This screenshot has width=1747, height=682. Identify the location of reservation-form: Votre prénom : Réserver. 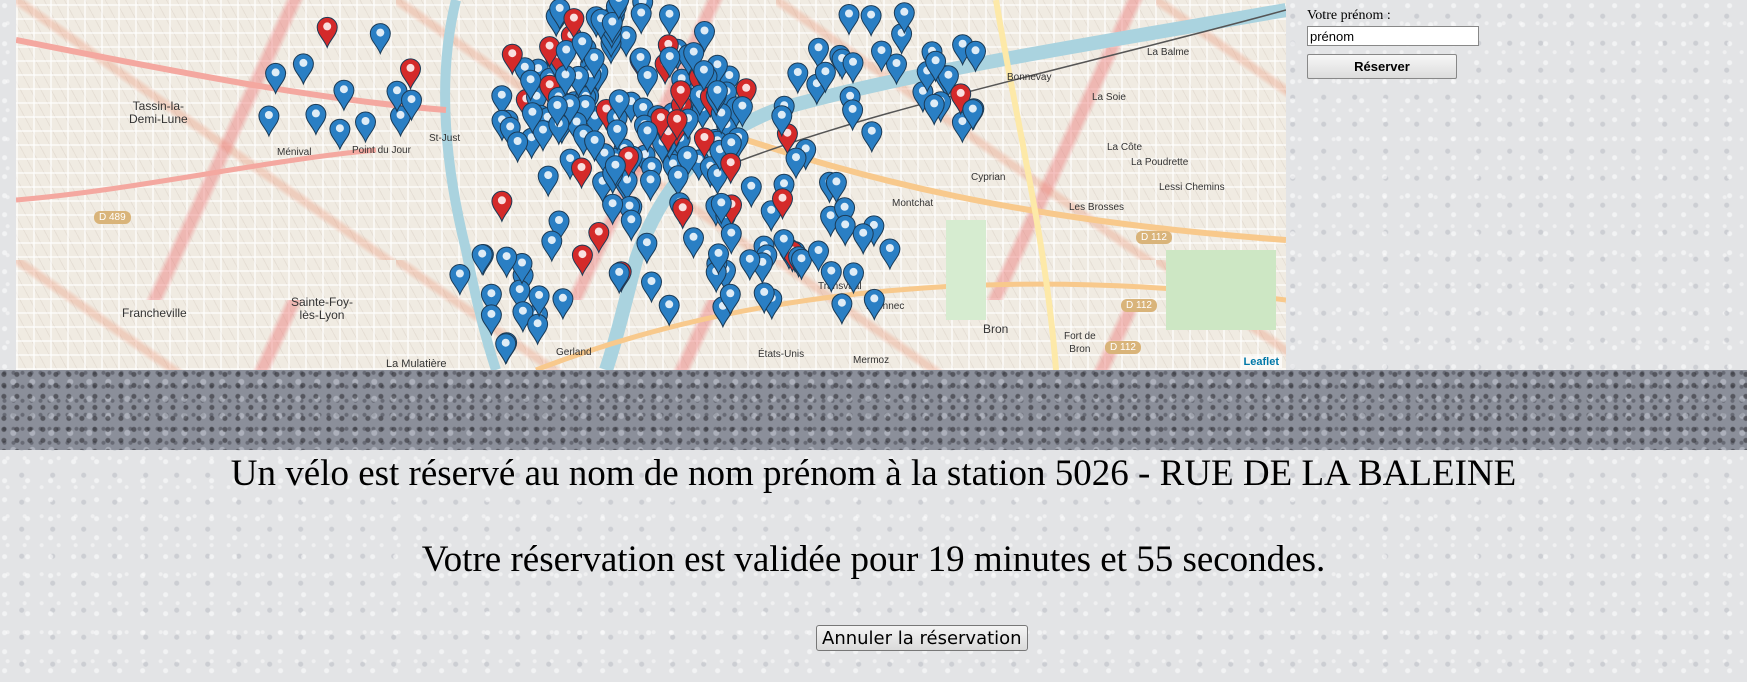
(1393, 43).